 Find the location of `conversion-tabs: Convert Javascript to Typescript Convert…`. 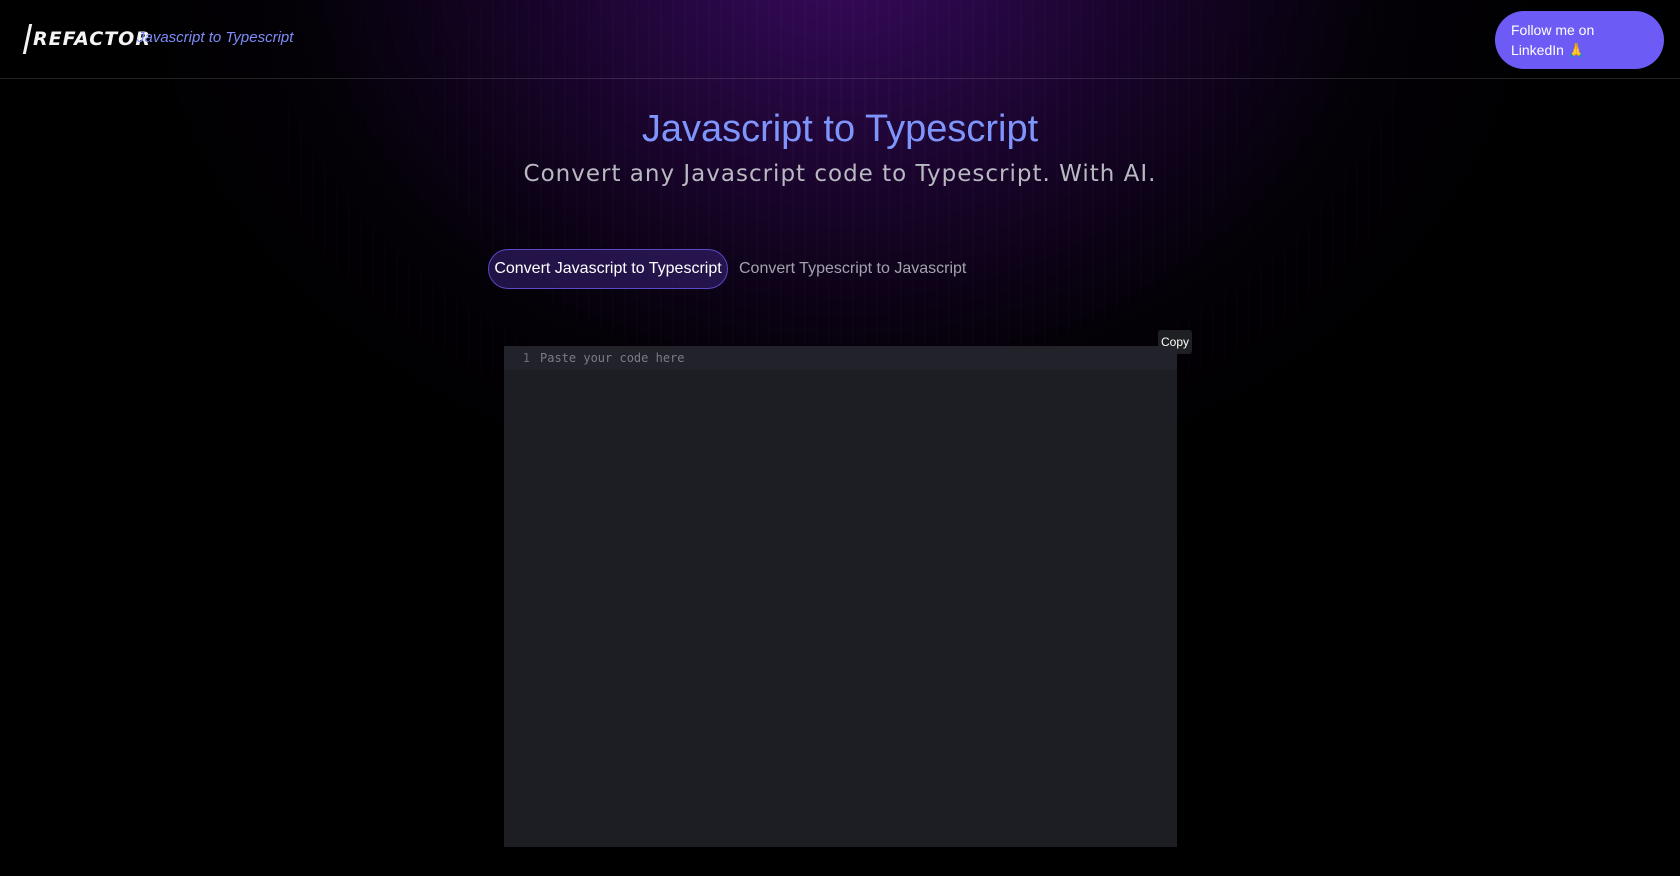

conversion-tabs: Convert Javascript to Typescript Convert… is located at coordinates (731, 269).